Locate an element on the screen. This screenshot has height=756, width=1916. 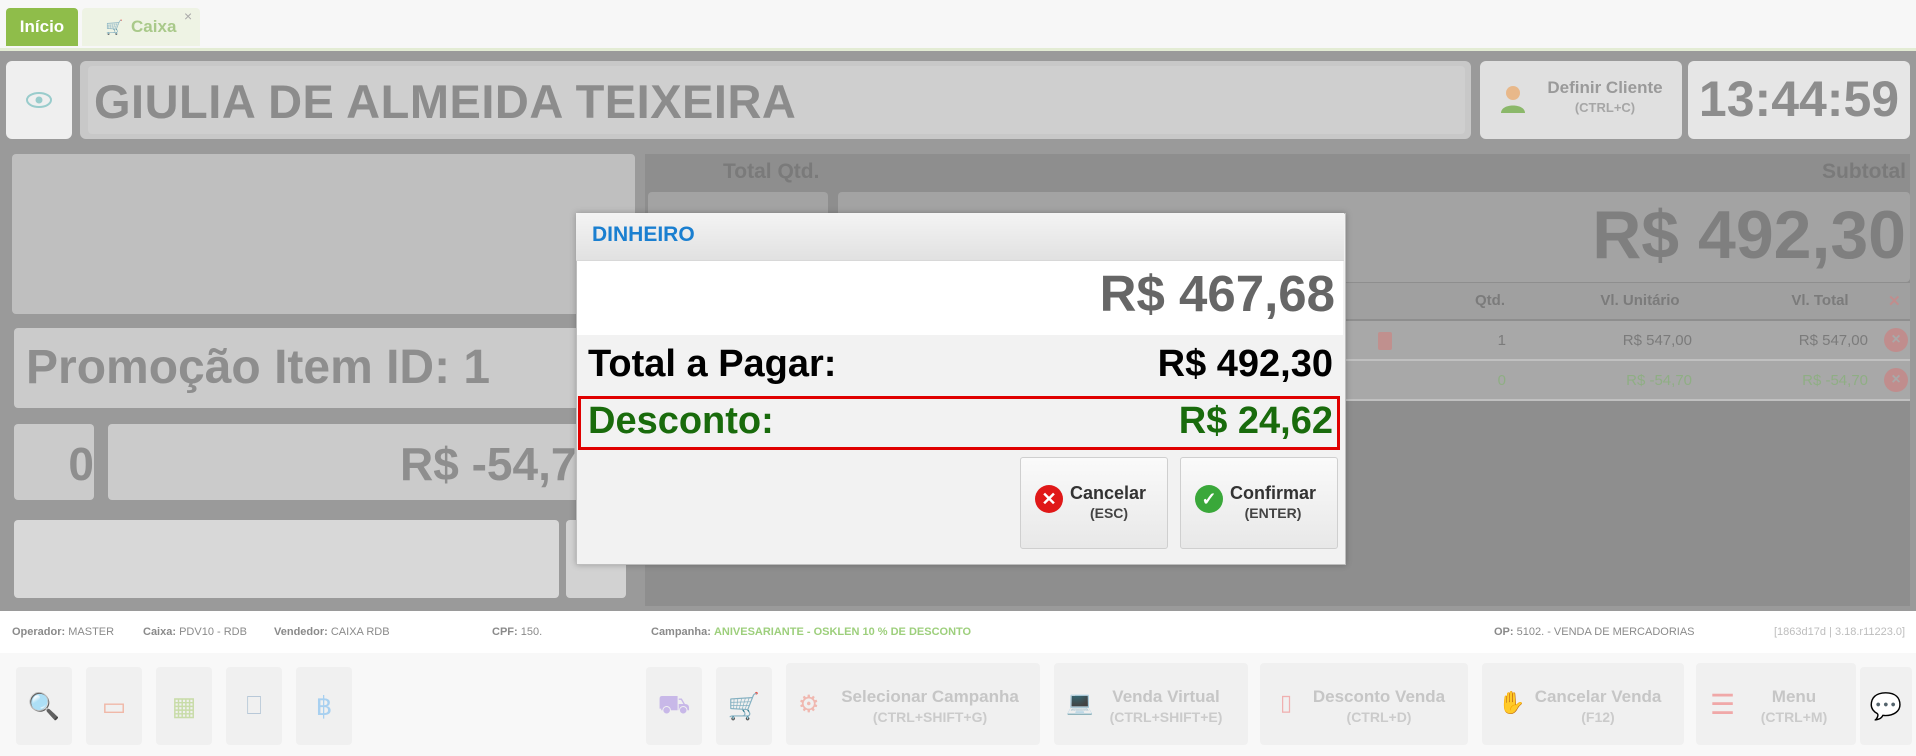
eye-icon is located at coordinates (39, 100).